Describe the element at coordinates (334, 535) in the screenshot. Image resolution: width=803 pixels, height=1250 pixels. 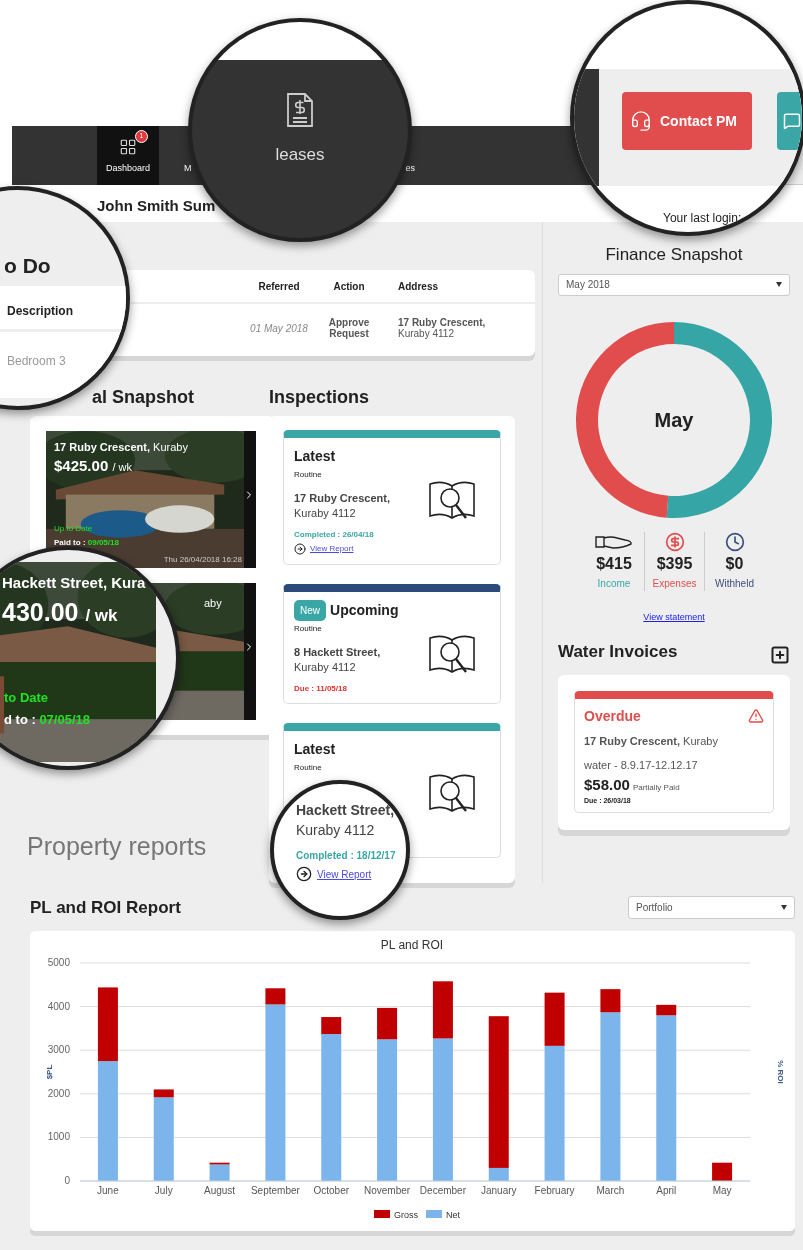
I see `inspection-status: Completed : 26/04/18` at that location.